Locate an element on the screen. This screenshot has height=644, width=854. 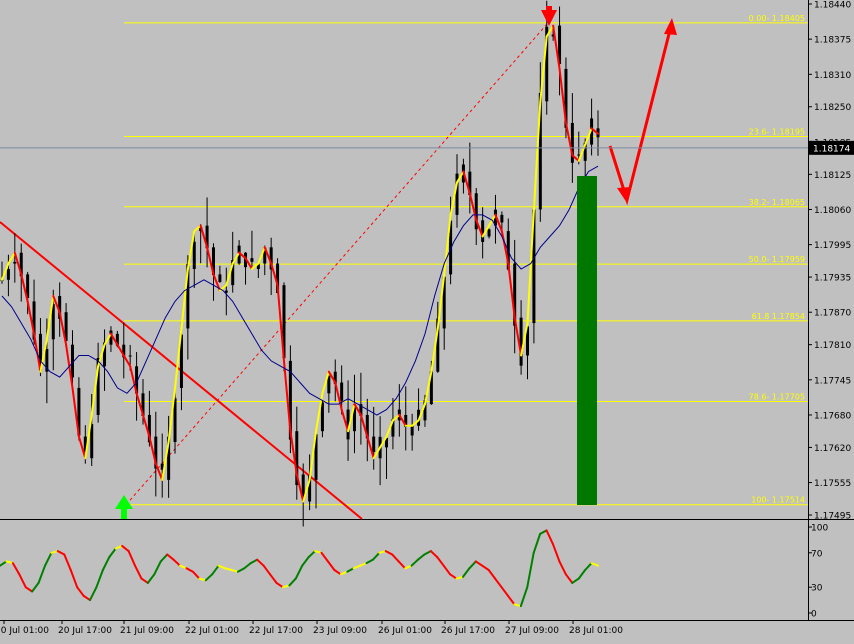
time-tick-label: 21 Jul 09:00 is located at coordinates (147, 631).